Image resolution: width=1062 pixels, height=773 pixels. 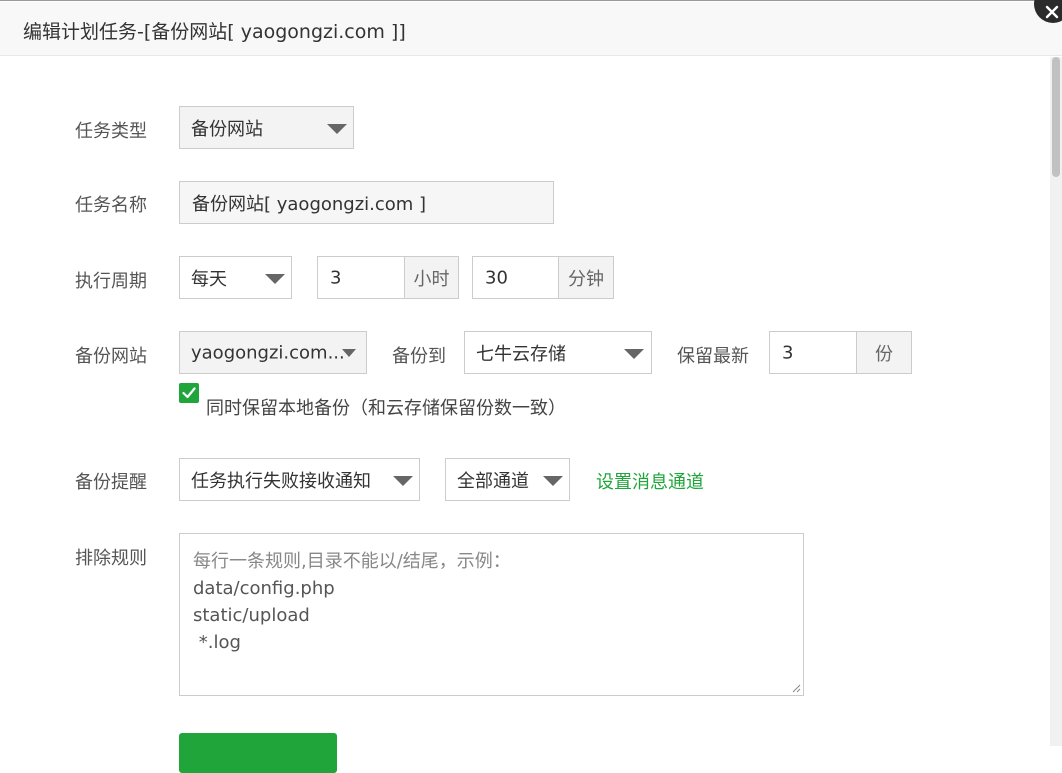 What do you see at coordinates (111, 482) in the screenshot?
I see `notify-label: 备份提醒` at bounding box center [111, 482].